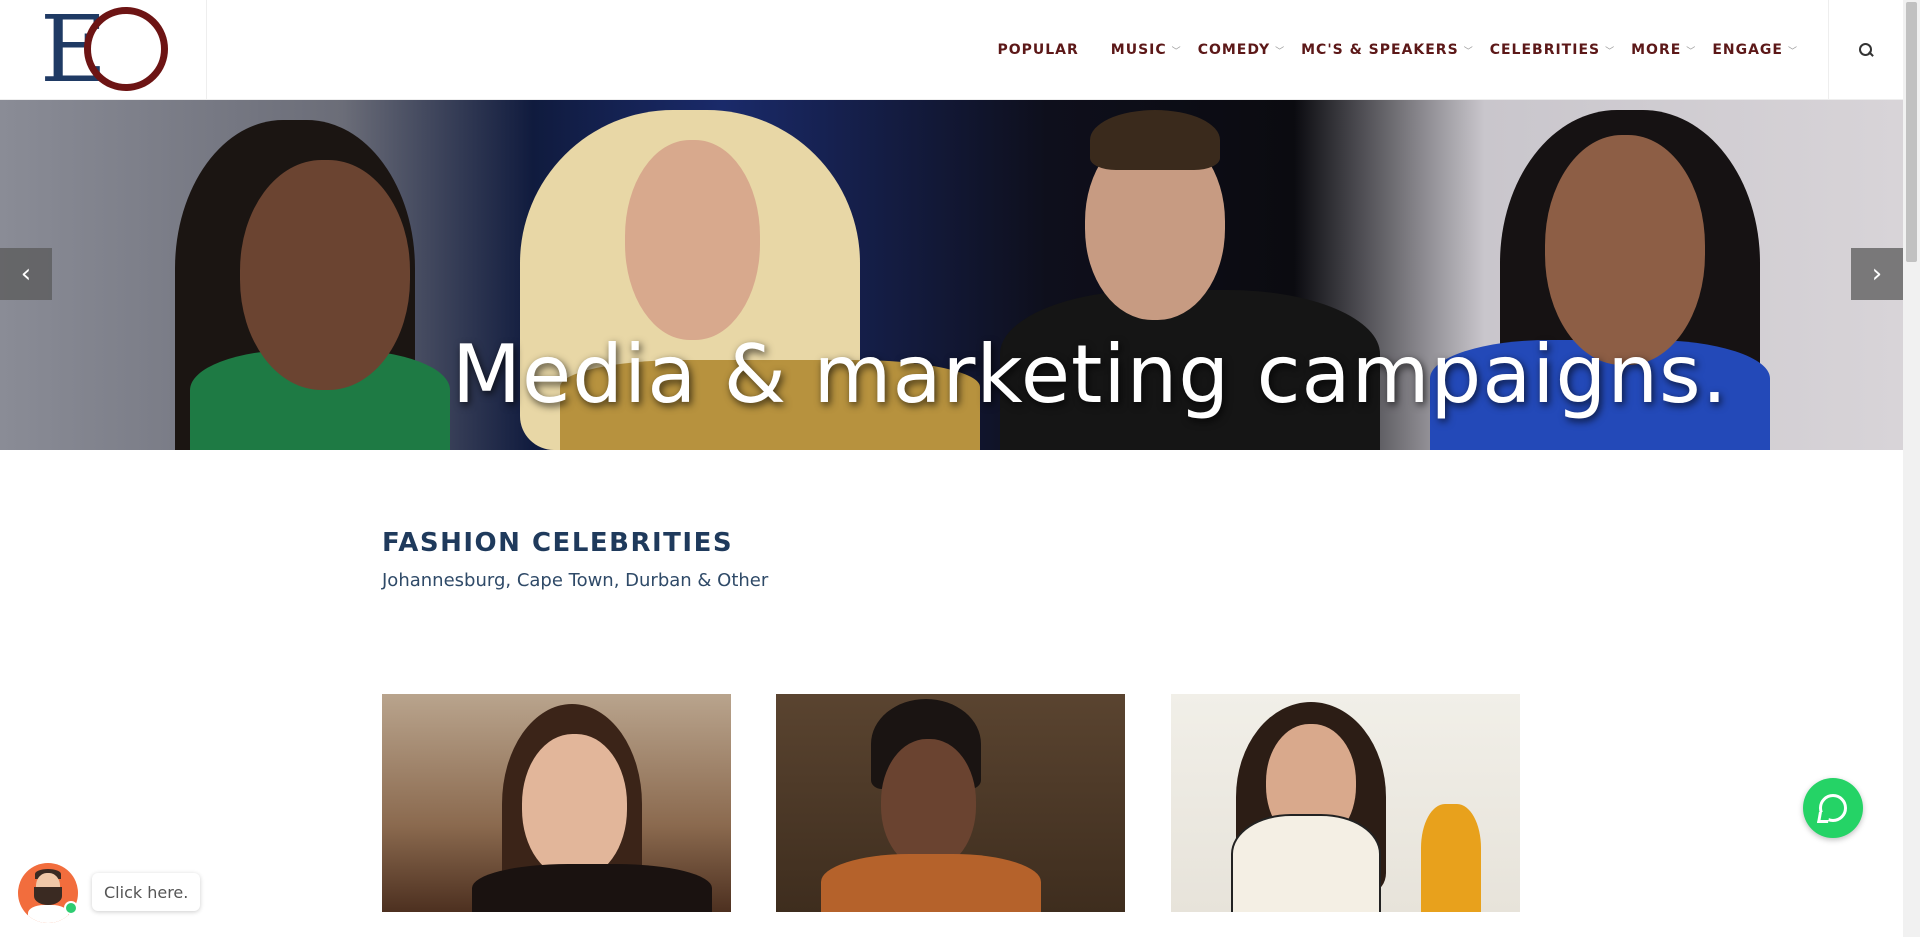 The image size is (1920, 937). What do you see at coordinates (1138, 50) in the screenshot?
I see `nav-item-label: MUSIC` at bounding box center [1138, 50].